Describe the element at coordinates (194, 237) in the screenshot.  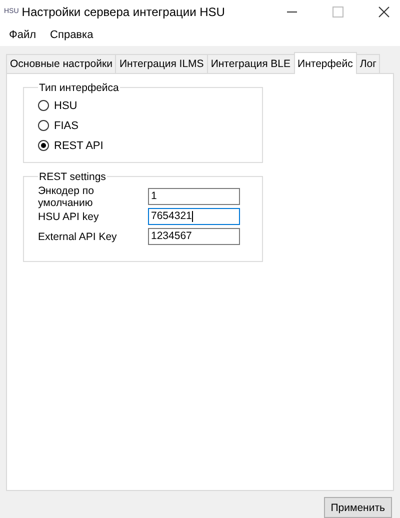
I see `input-field: 1234567` at that location.